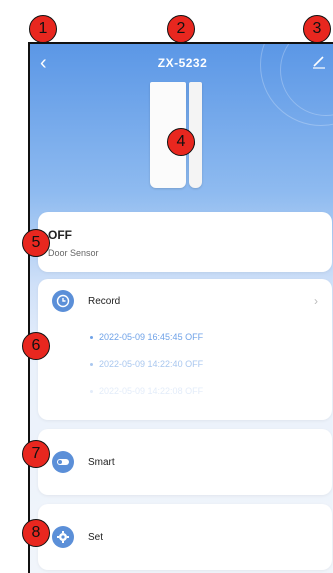 This screenshot has height=573, width=333. What do you see at coordinates (63, 301) in the screenshot?
I see `clock-icon` at bounding box center [63, 301].